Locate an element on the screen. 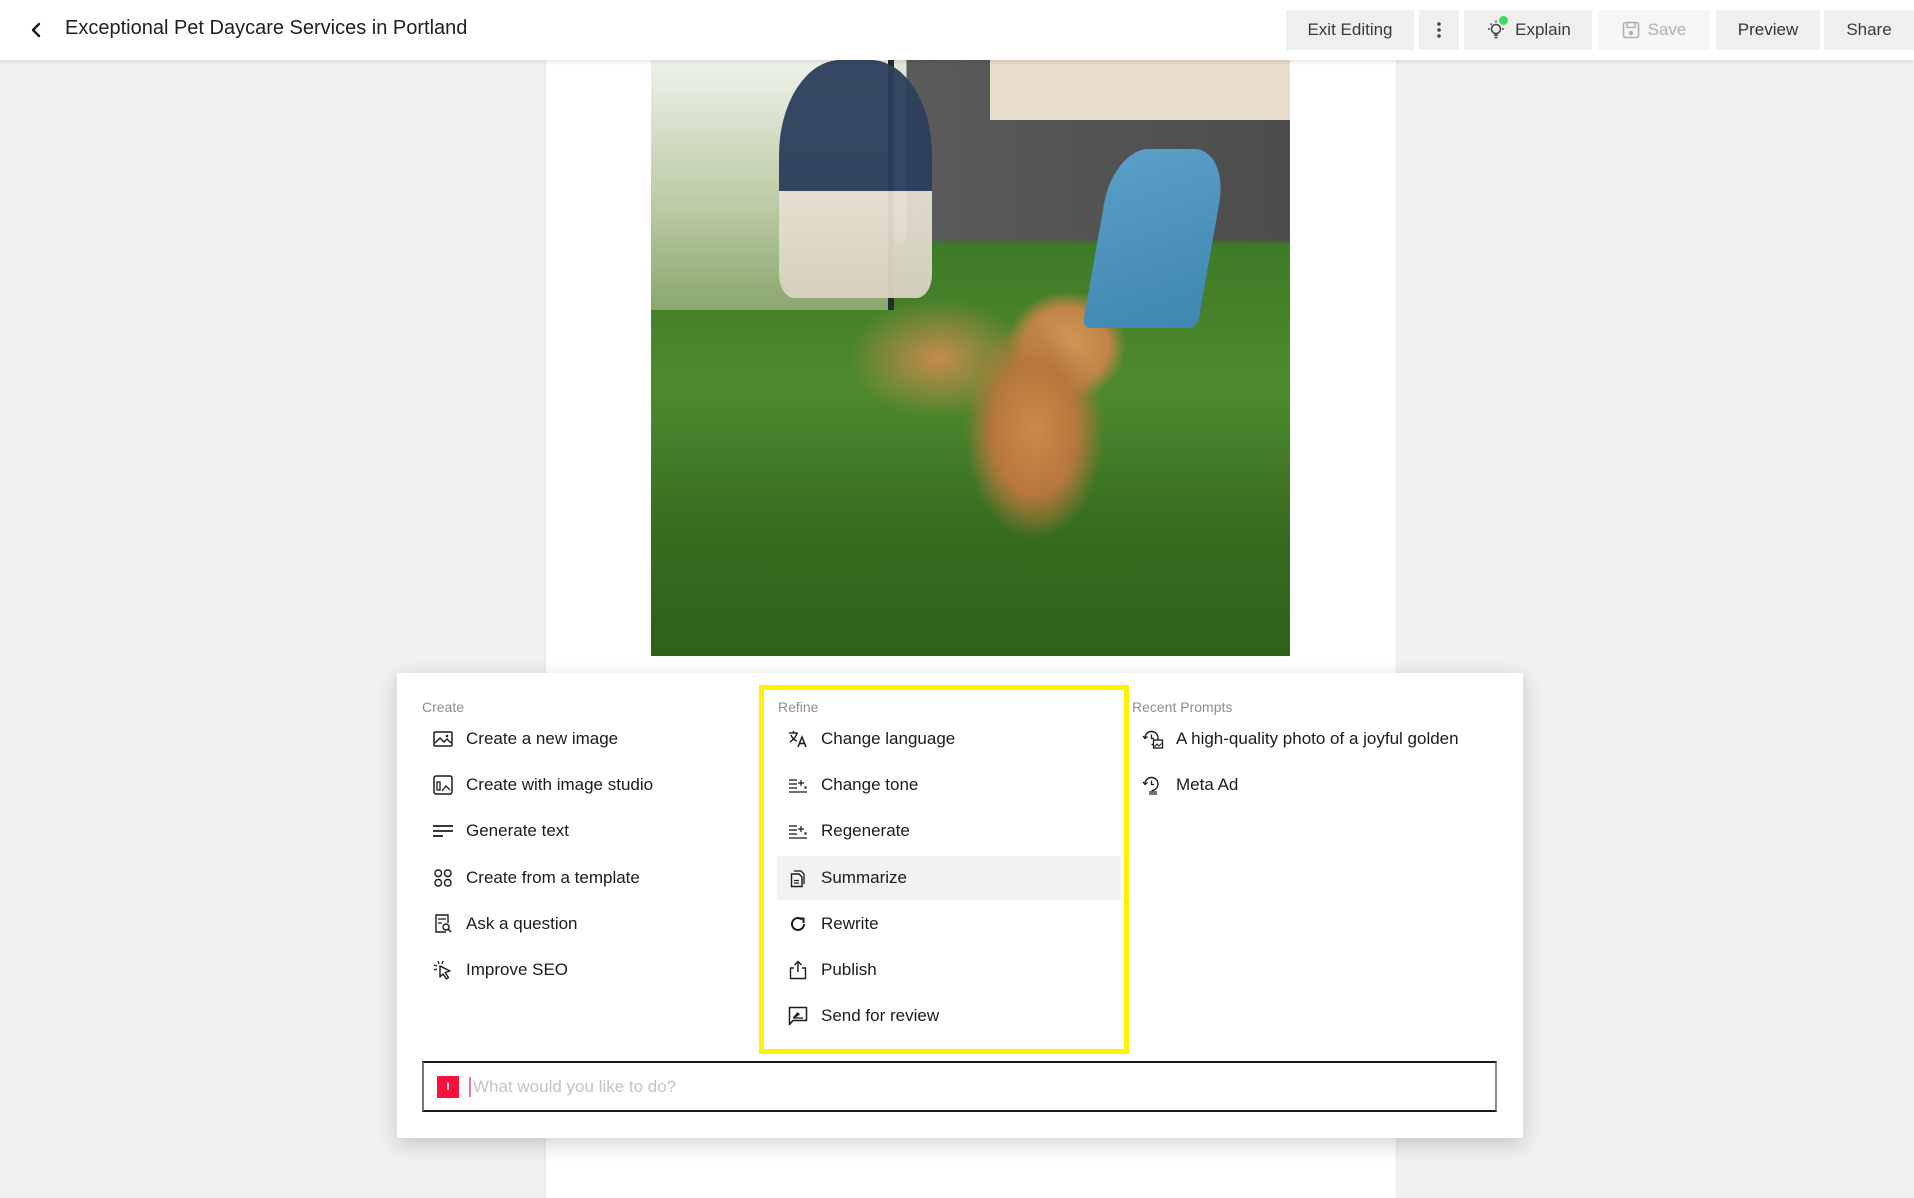  prompt-input is located at coordinates (959, 1086).